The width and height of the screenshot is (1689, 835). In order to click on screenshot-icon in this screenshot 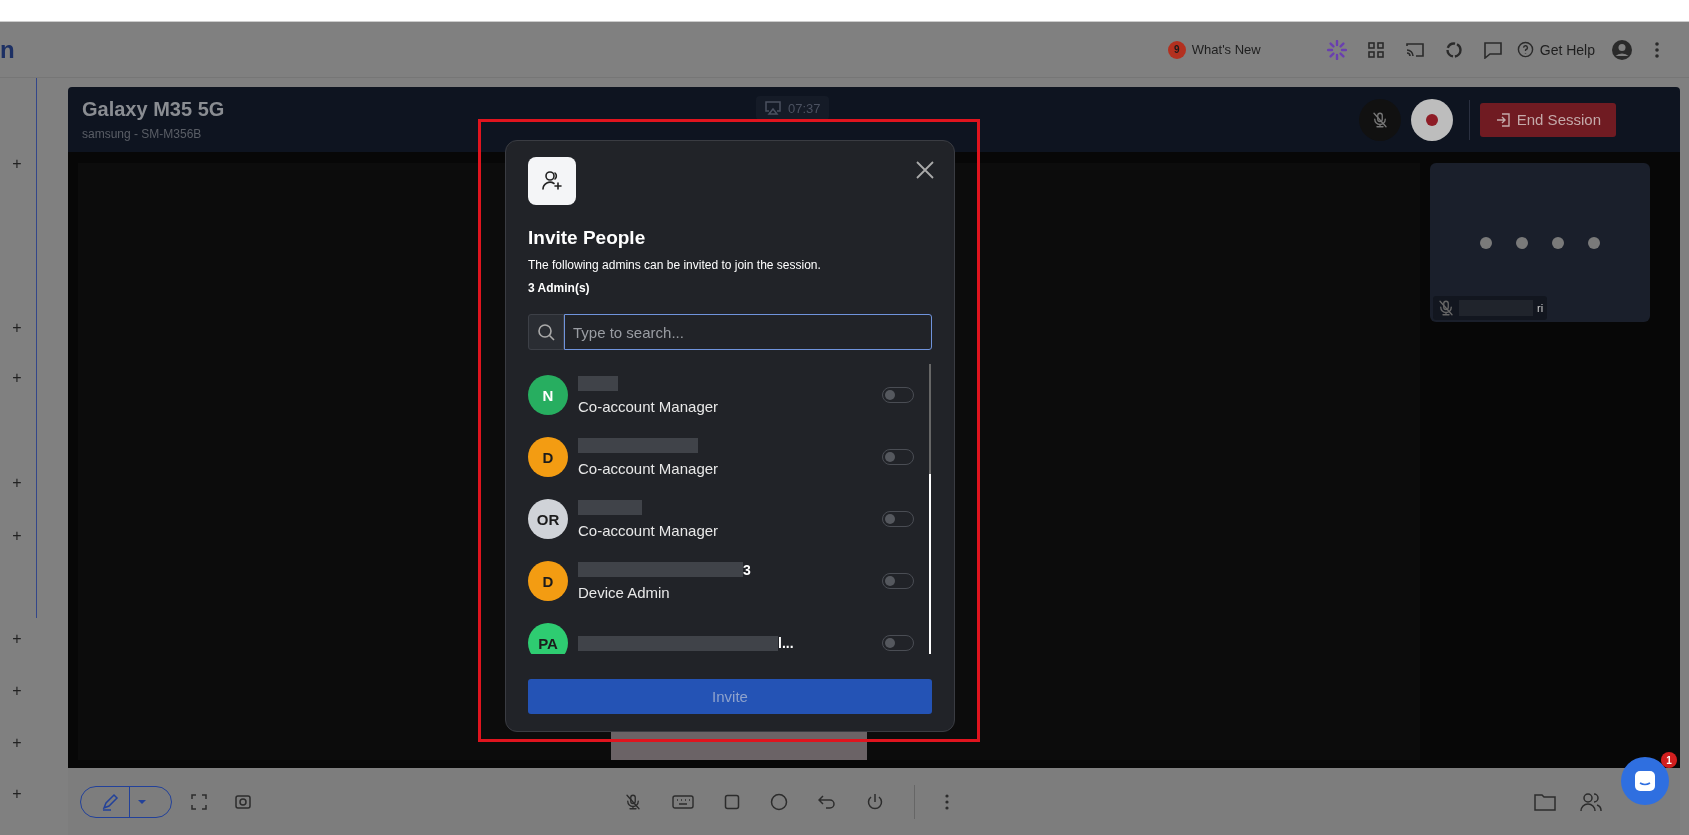, I will do `click(243, 801)`.